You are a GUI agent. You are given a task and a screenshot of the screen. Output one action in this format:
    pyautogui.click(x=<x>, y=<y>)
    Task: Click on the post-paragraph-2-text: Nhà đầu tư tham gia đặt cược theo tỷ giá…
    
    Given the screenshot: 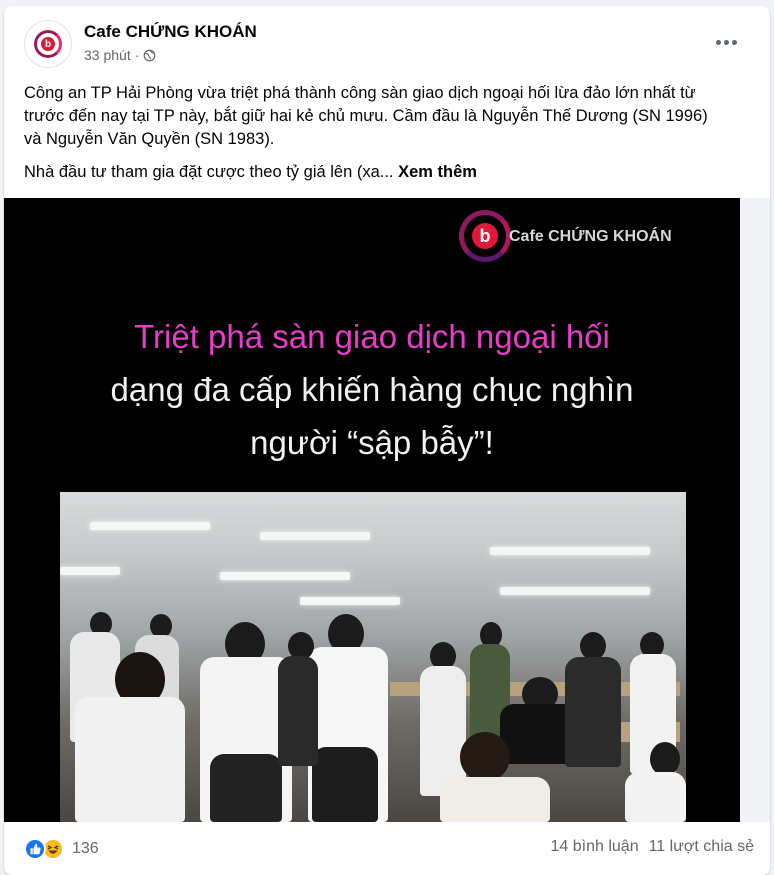 What is the action you would take?
    pyautogui.click(x=209, y=172)
    